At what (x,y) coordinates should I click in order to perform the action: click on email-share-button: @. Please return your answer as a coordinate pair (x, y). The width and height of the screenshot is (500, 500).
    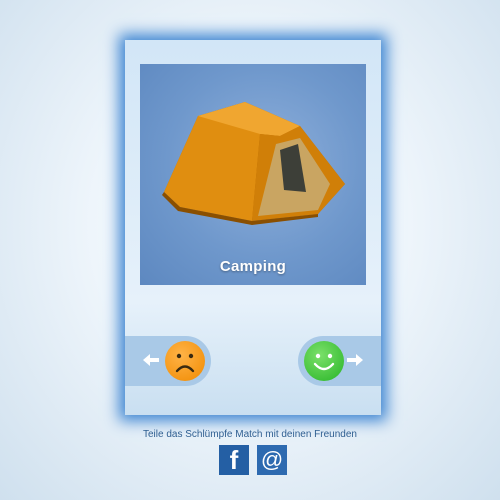
    Looking at the image, I should click on (272, 460).